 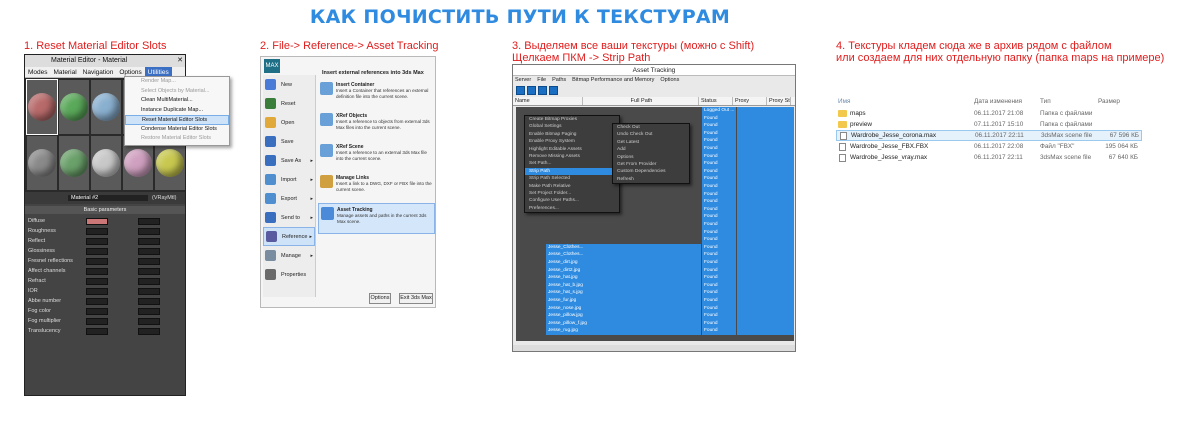 I want to click on context-menu-item: Strip Path Selected, so click(x=572, y=178).